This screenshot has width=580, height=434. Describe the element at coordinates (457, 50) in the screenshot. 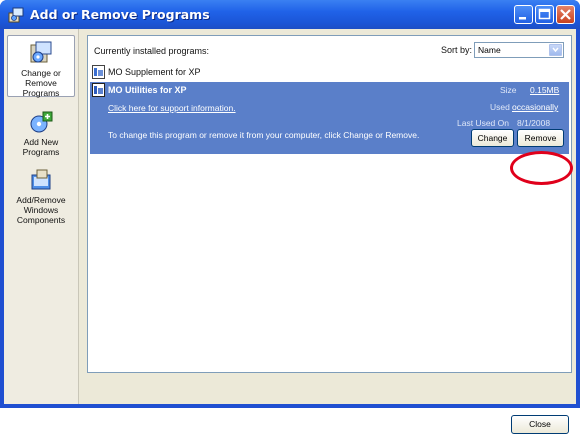

I see `sort-by-label: Sort by:` at that location.